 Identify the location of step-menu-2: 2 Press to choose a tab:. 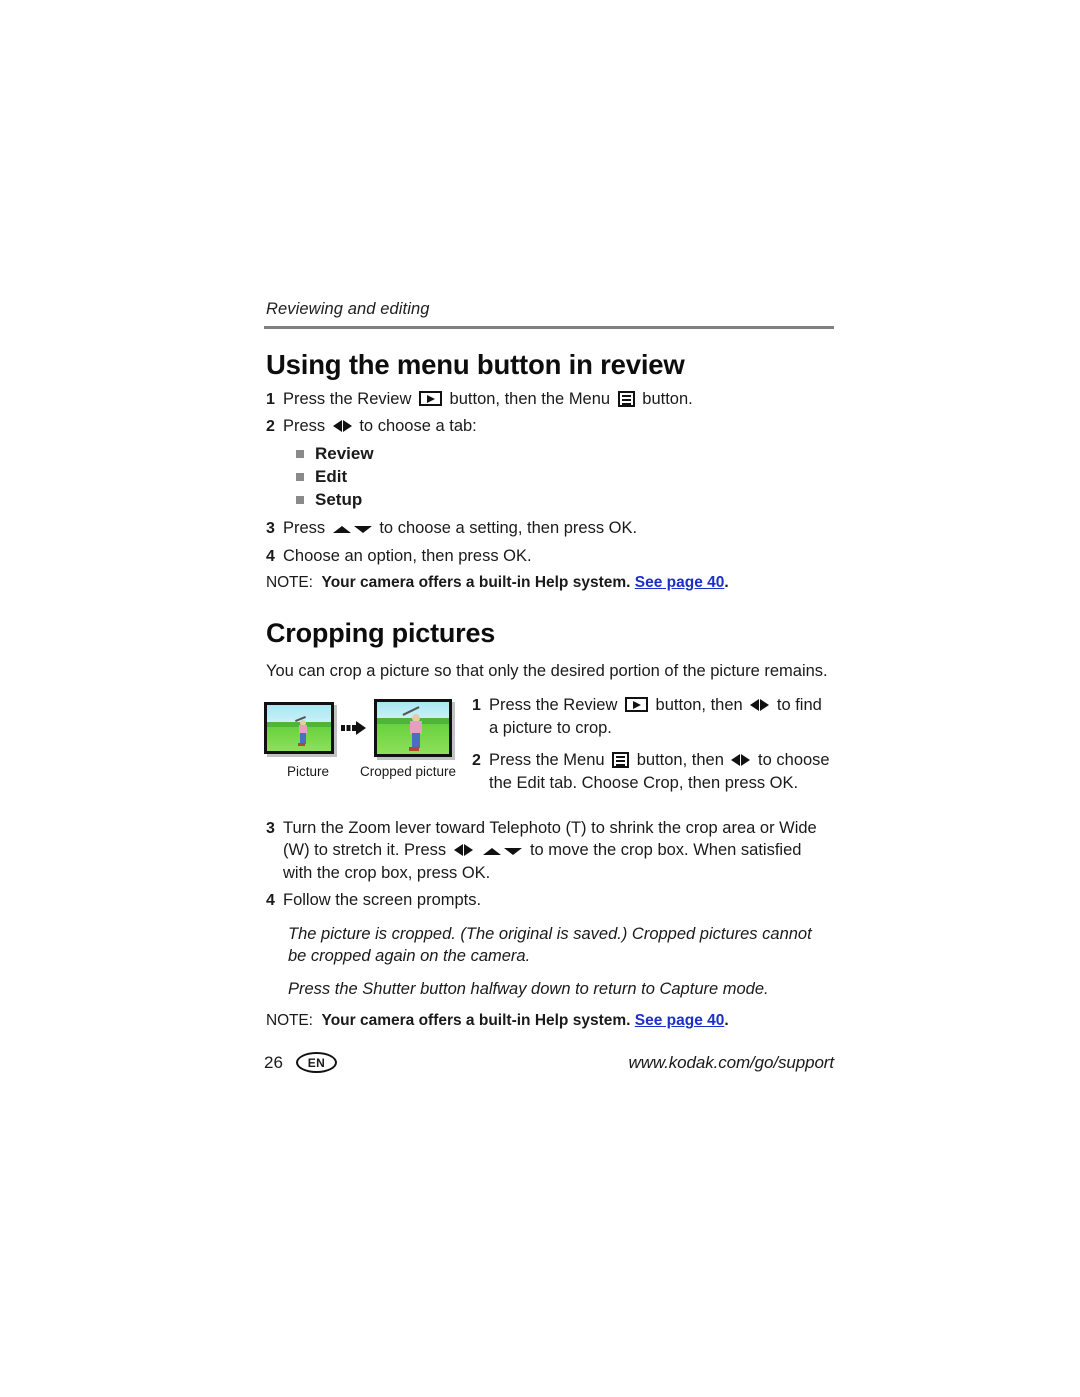
(550, 427).